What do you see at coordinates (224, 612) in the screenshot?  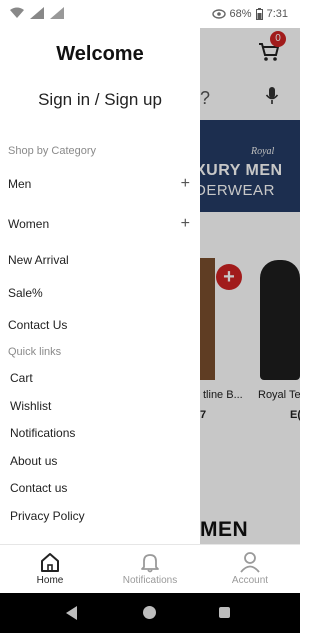 I see `recents-icon` at bounding box center [224, 612].